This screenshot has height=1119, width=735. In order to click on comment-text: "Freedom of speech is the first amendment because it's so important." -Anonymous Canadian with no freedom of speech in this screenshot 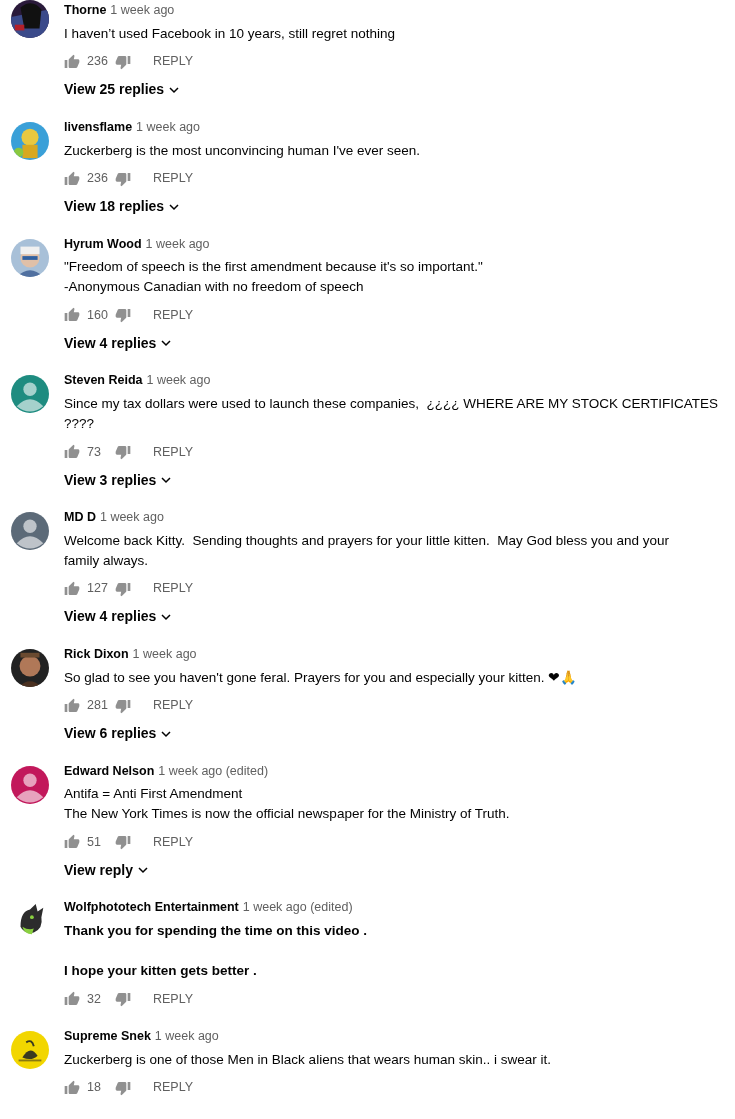, I will do `click(273, 277)`.